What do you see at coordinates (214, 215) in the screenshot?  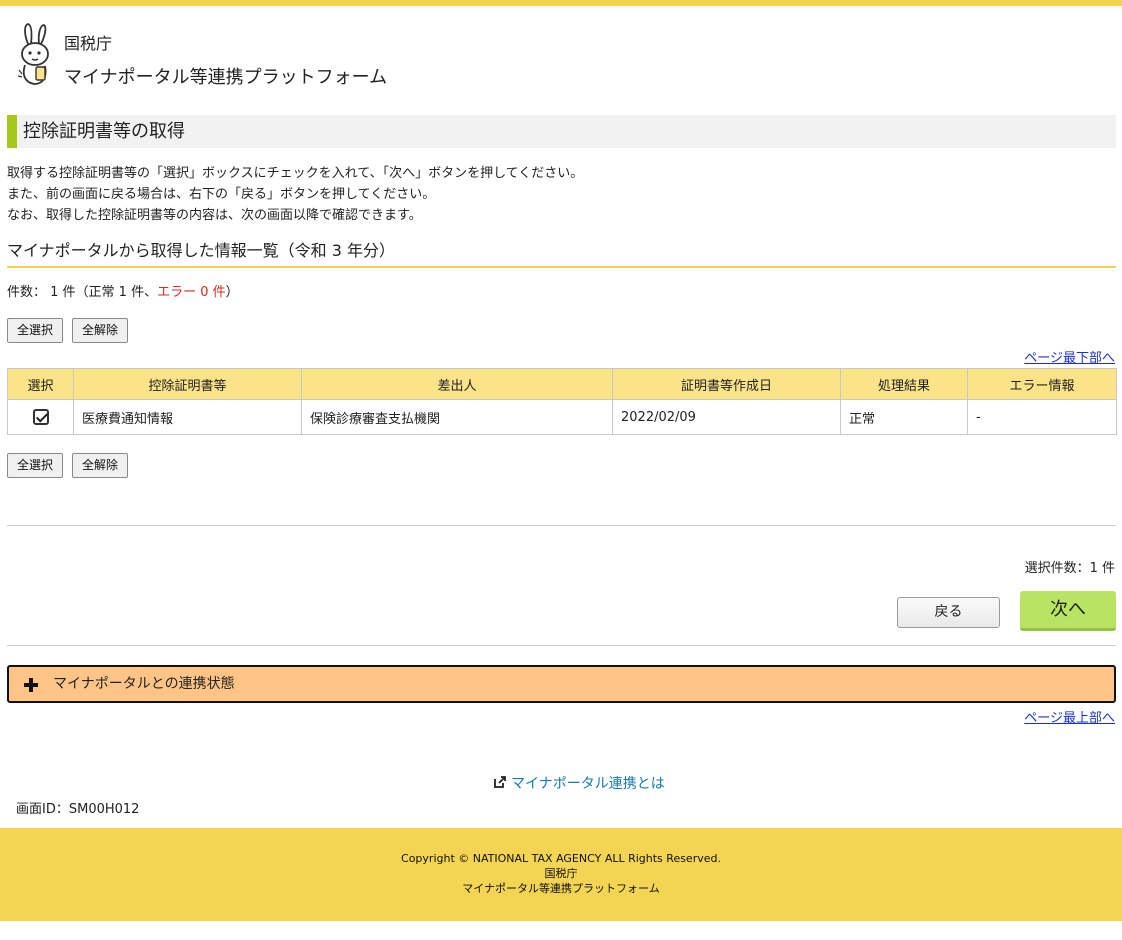 I see `instruction-line: なお、取得した控除証明書等の内容は、次の画面以降で確認できます。` at bounding box center [214, 215].